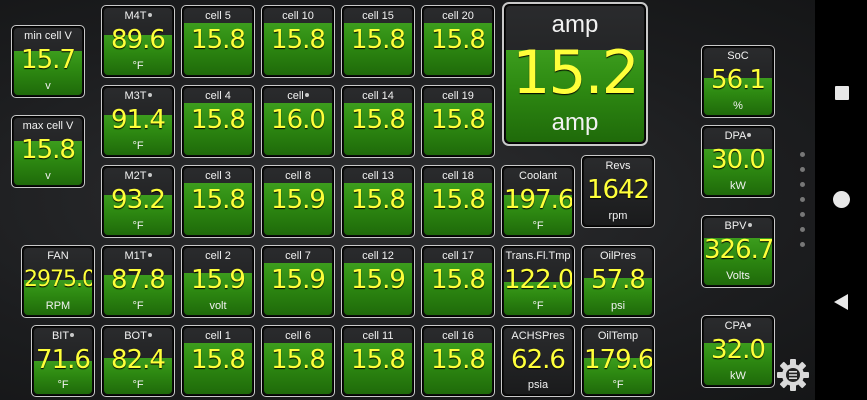  What do you see at coordinates (618, 216) in the screenshot?
I see `gauge-unit: rpm` at bounding box center [618, 216].